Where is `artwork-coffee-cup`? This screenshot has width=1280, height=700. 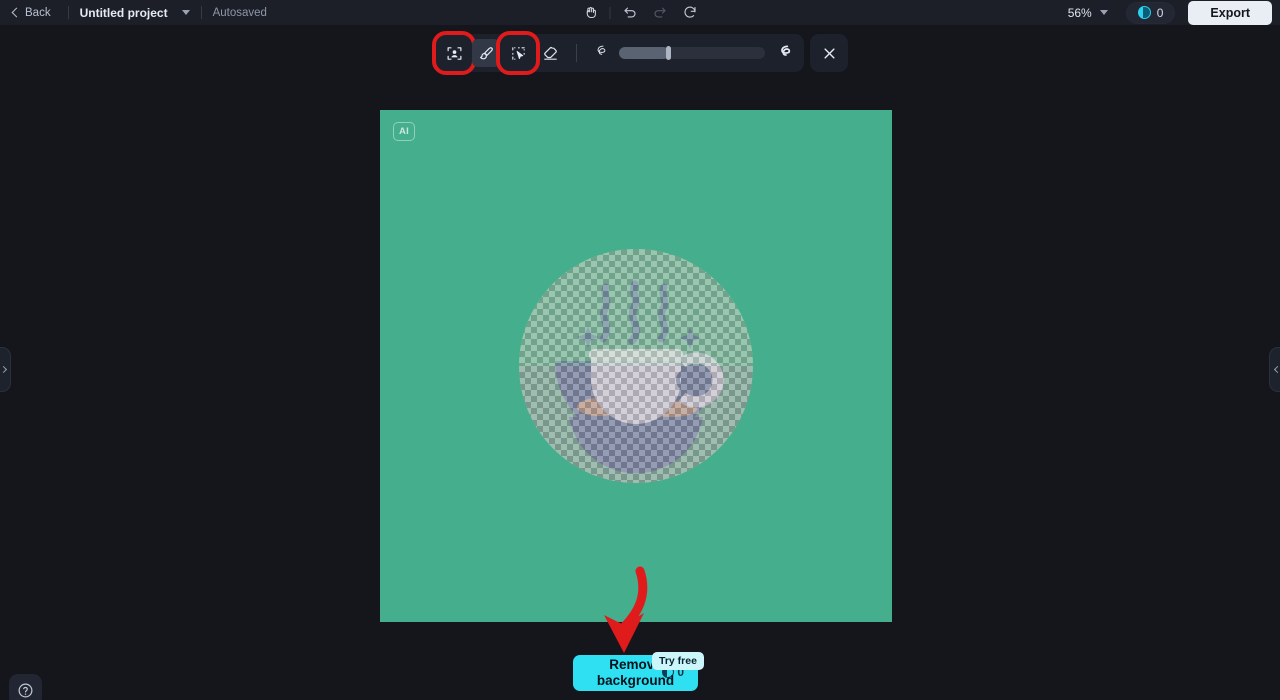
artwork-coffee-cup is located at coordinates (636, 366).